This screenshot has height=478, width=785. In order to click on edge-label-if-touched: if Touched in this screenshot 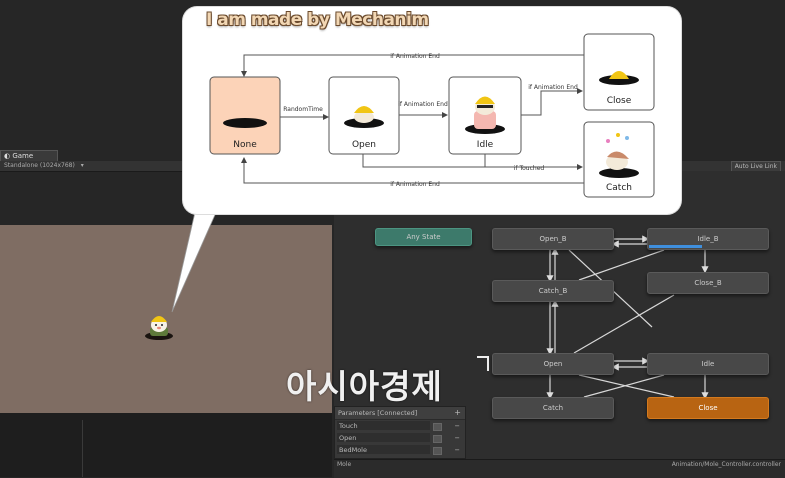, I will do `click(529, 168)`.